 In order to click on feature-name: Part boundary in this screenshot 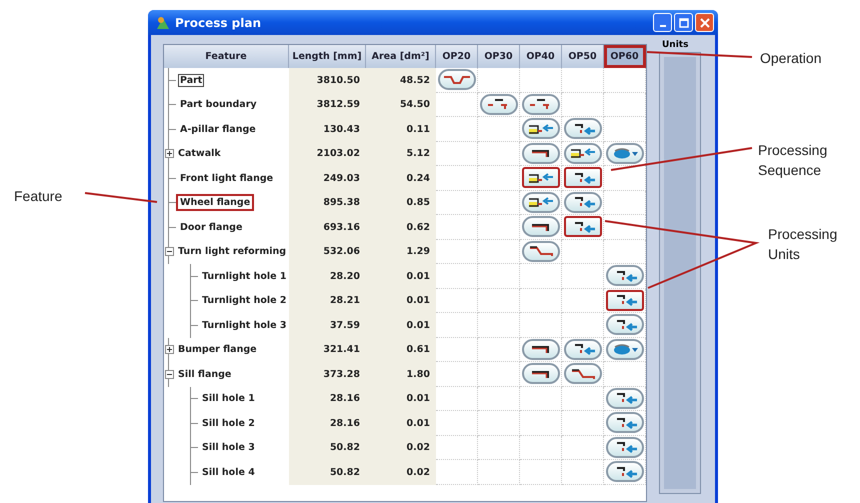, I will do `click(218, 105)`.